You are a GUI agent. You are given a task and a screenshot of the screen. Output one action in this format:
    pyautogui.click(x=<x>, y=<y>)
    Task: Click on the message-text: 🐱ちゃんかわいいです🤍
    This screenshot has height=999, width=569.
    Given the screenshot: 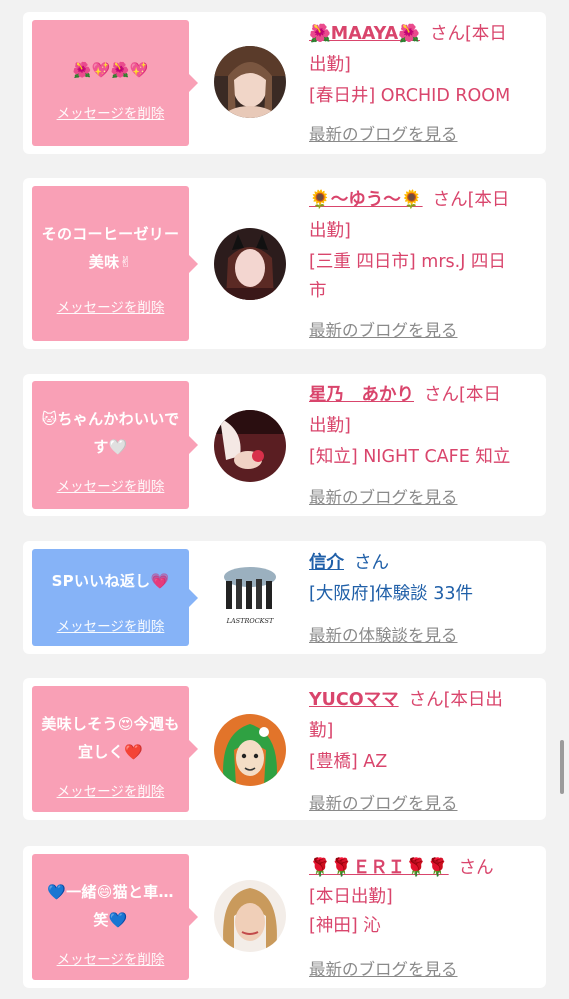 What is the action you would take?
    pyautogui.click(x=110, y=433)
    